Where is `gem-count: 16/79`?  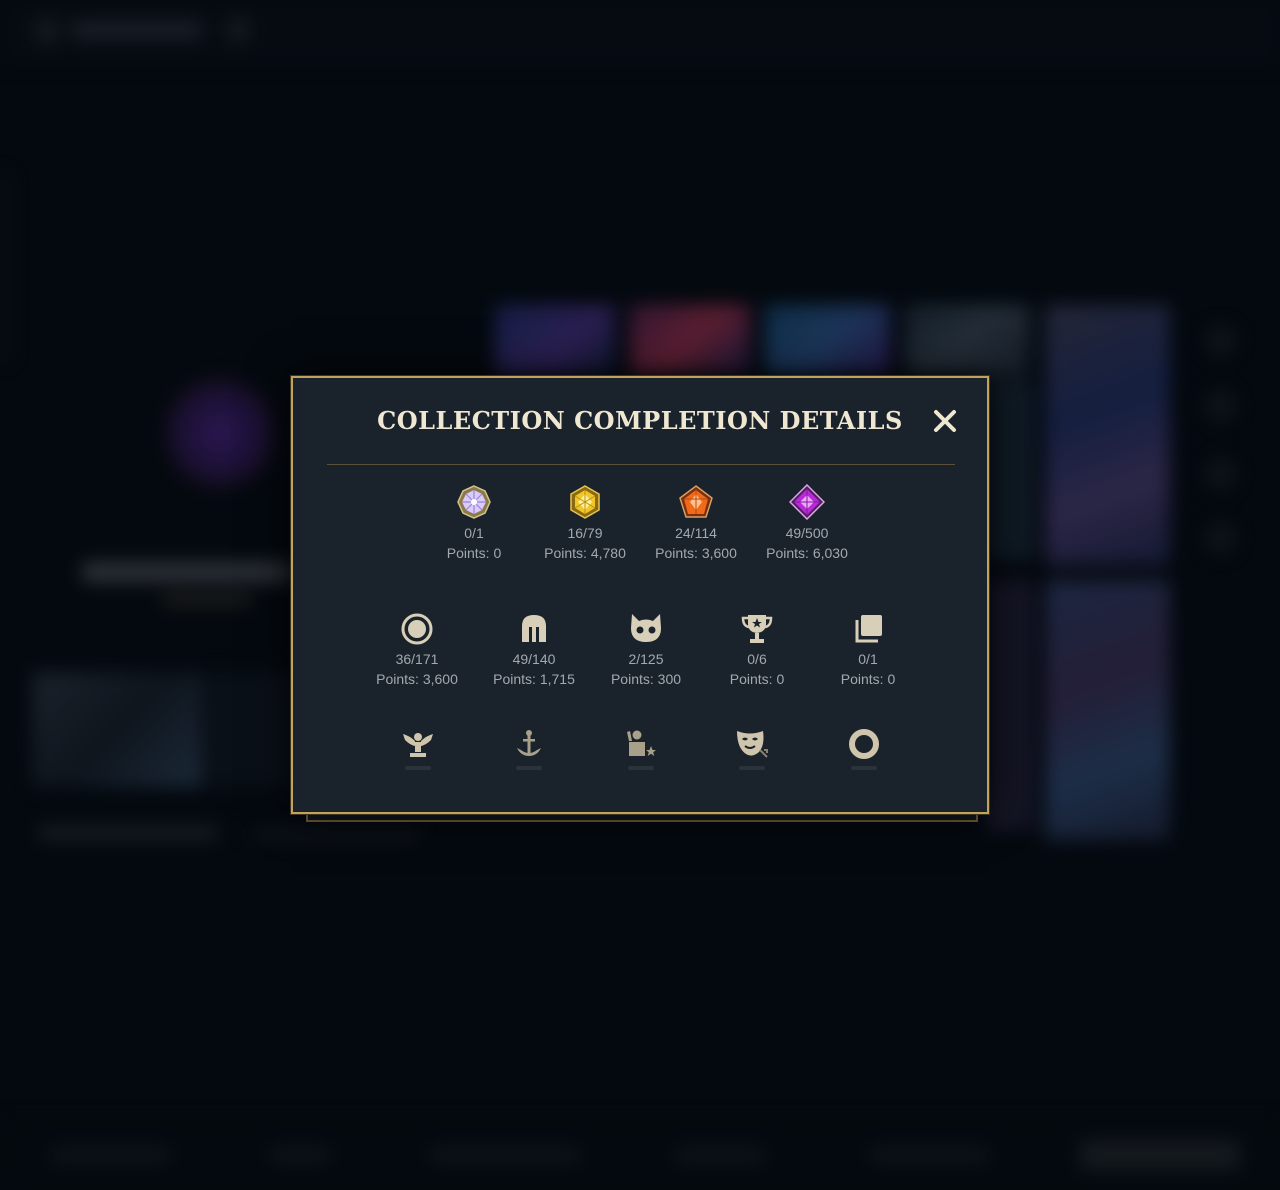 gem-count: 16/79 is located at coordinates (585, 533).